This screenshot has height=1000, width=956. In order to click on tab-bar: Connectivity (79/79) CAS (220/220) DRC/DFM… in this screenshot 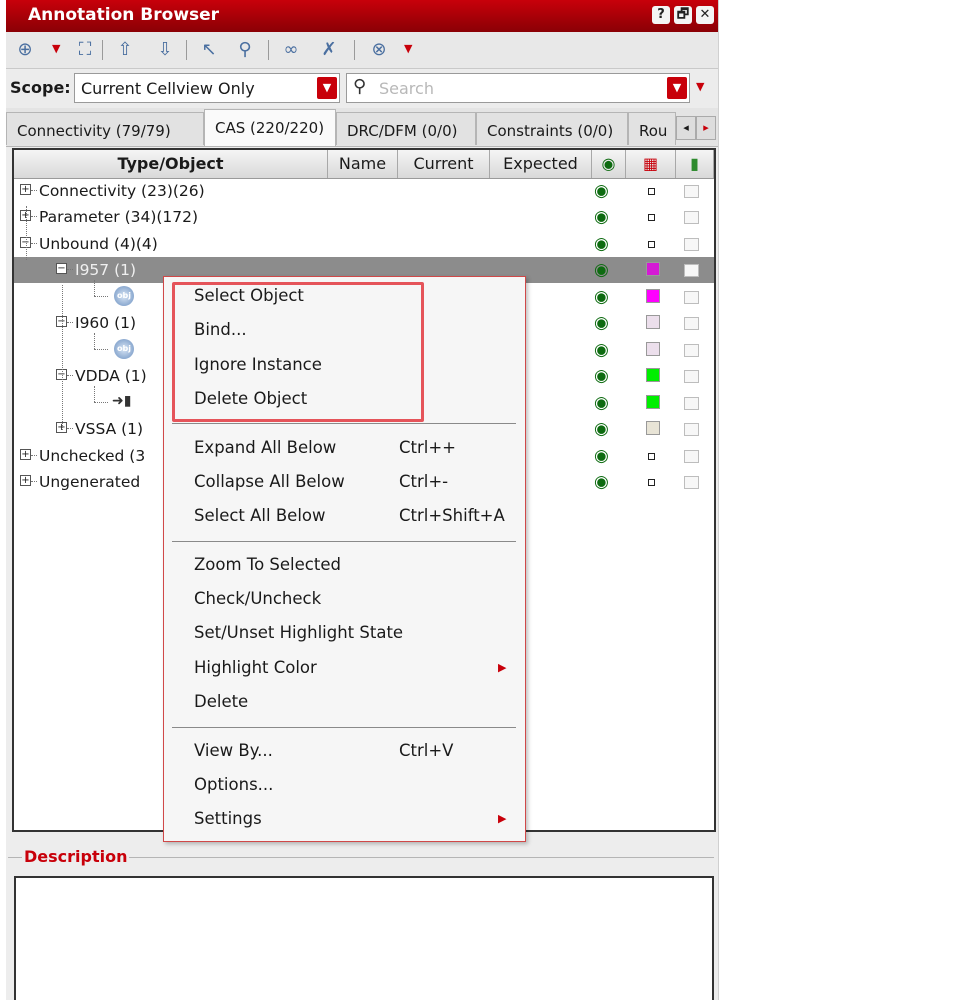, I will do `click(362, 127)`.